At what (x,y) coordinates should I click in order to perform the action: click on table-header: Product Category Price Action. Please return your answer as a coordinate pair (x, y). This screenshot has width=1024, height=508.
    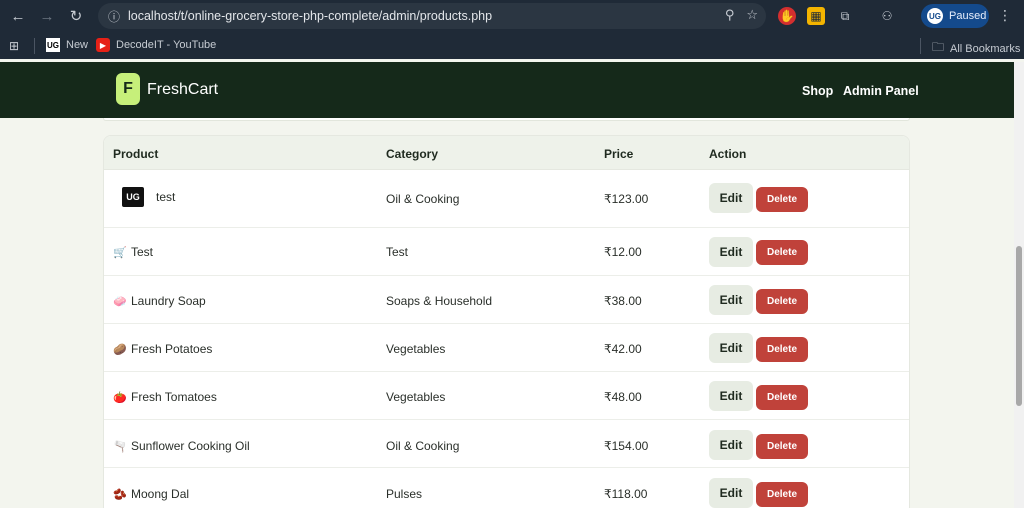
    Looking at the image, I should click on (506, 153).